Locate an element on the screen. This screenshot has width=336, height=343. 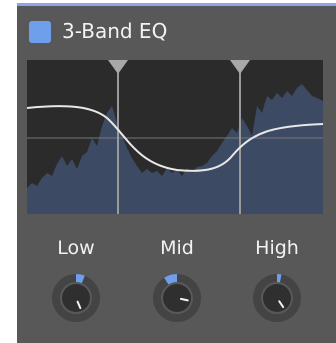
mid-knob-value-arc is located at coordinates (171, 279).